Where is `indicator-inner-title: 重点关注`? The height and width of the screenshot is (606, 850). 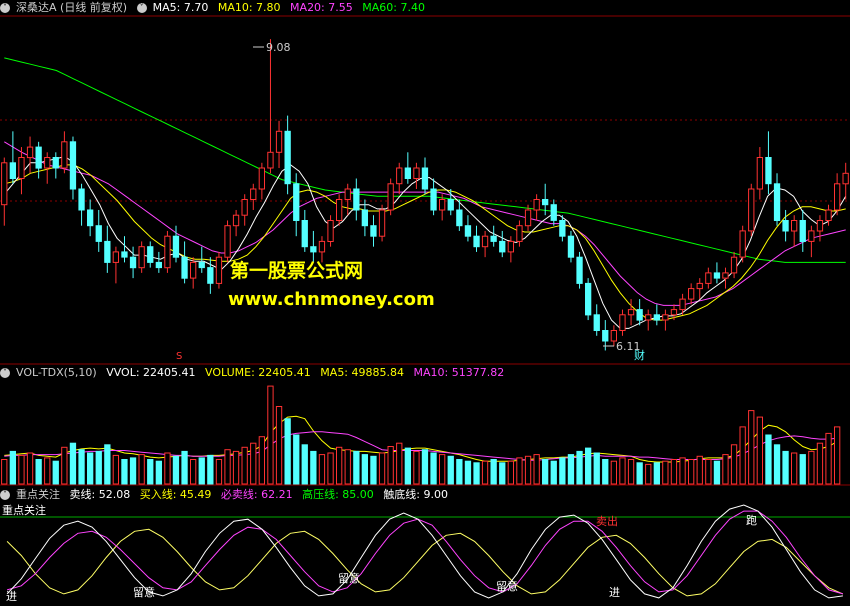 indicator-inner-title: 重点关注 is located at coordinates (24, 510).